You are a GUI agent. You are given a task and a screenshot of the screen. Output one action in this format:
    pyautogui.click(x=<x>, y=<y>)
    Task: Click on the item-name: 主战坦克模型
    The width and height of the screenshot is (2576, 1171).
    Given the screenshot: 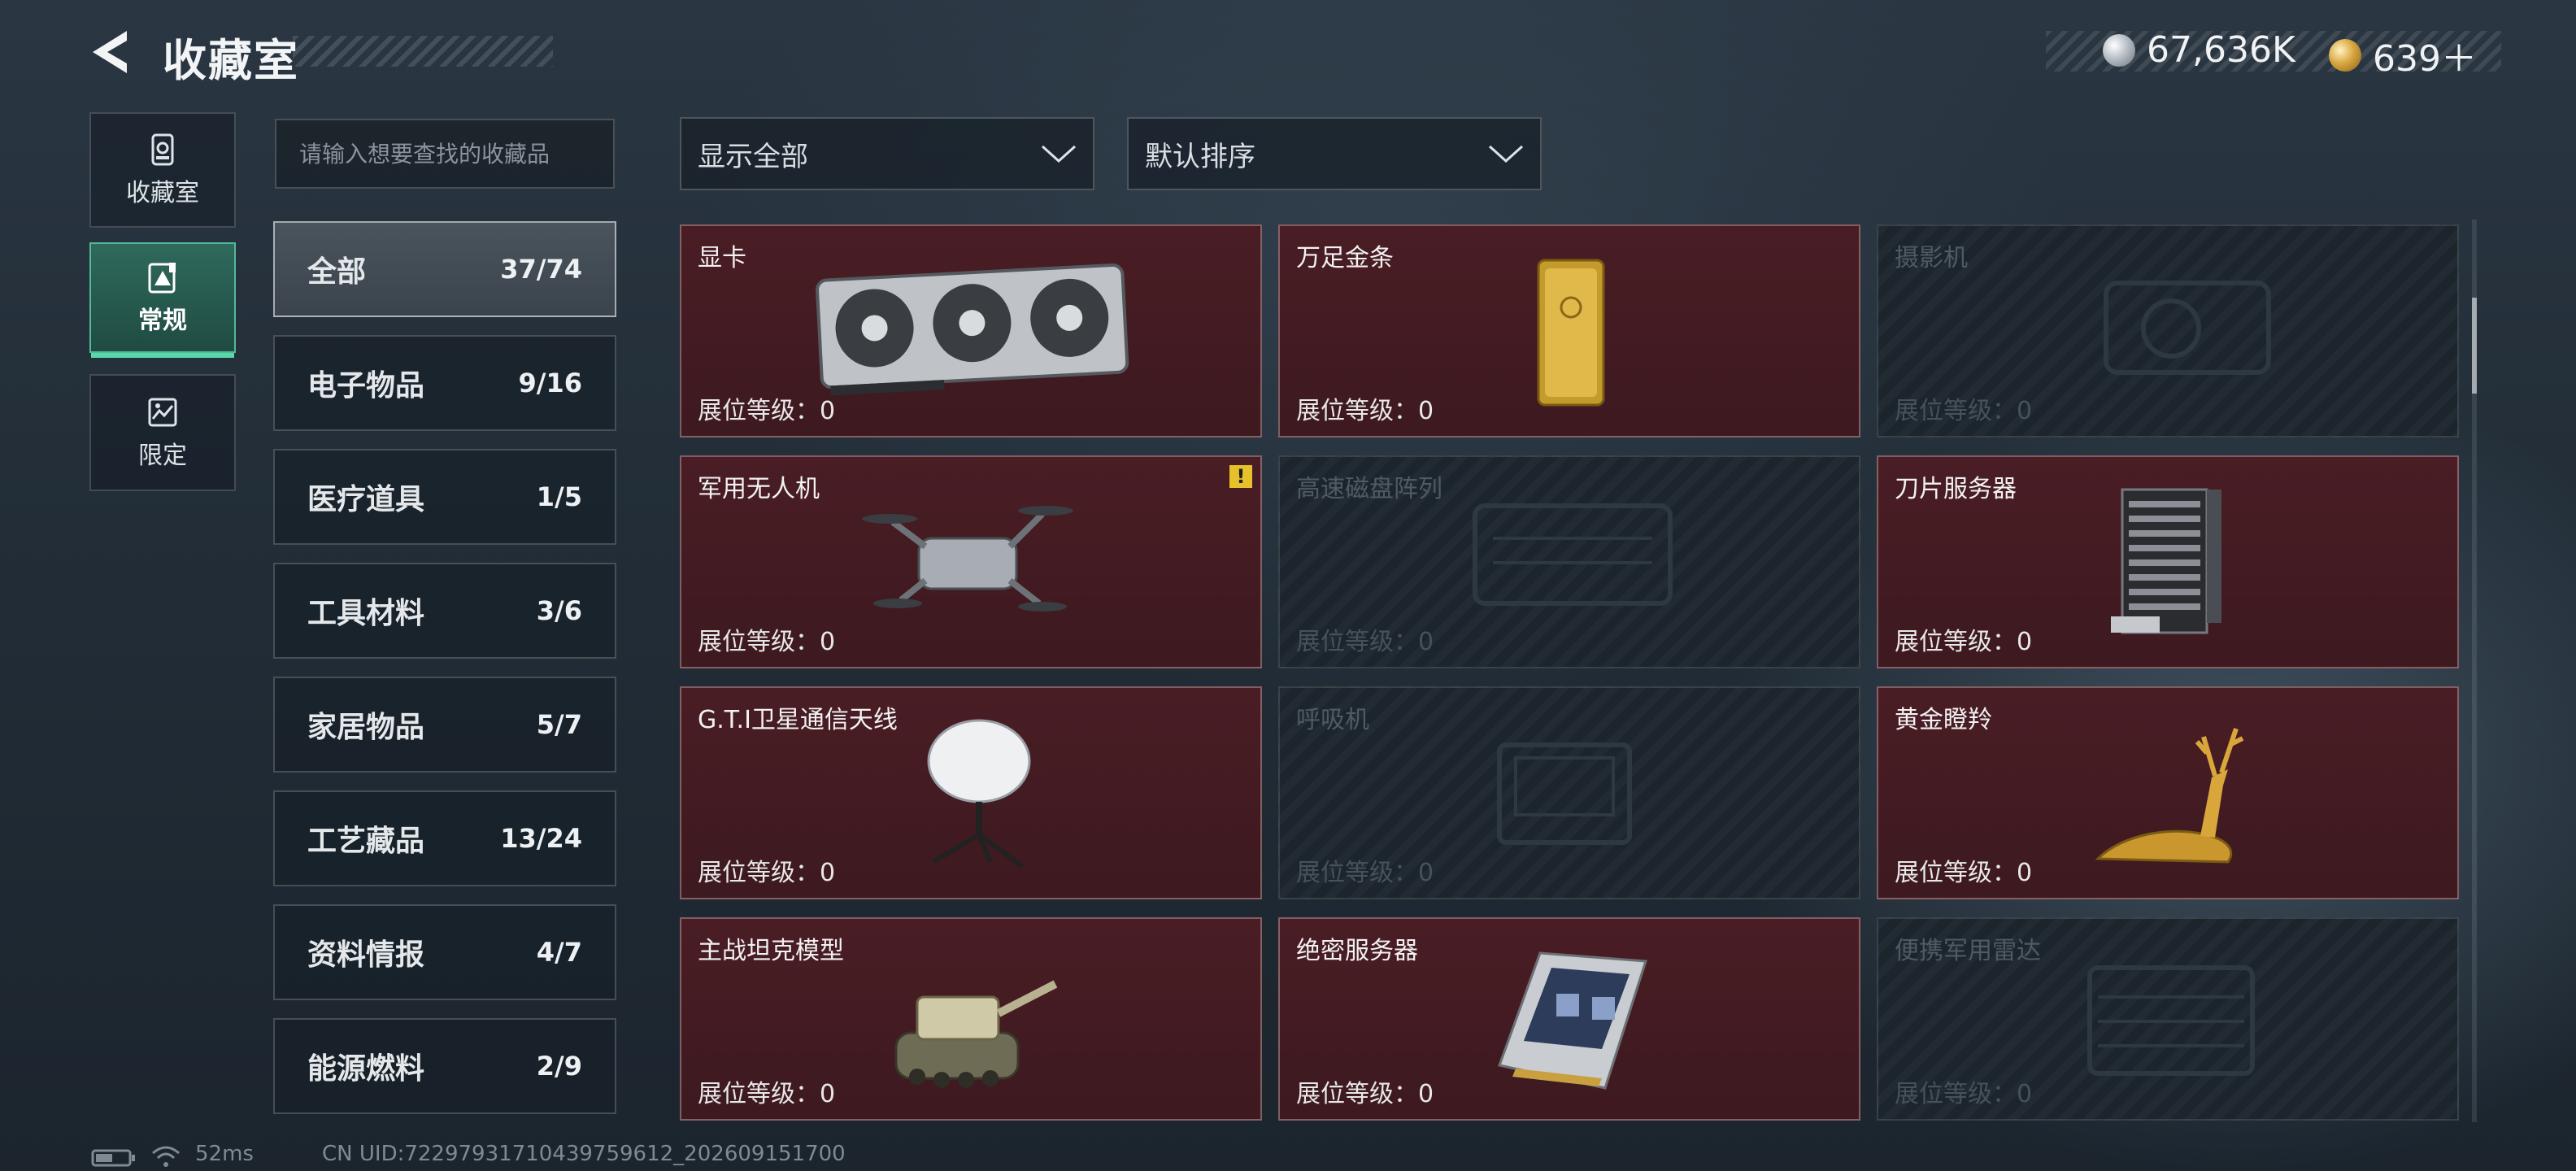 What is the action you would take?
    pyautogui.click(x=771, y=951)
    